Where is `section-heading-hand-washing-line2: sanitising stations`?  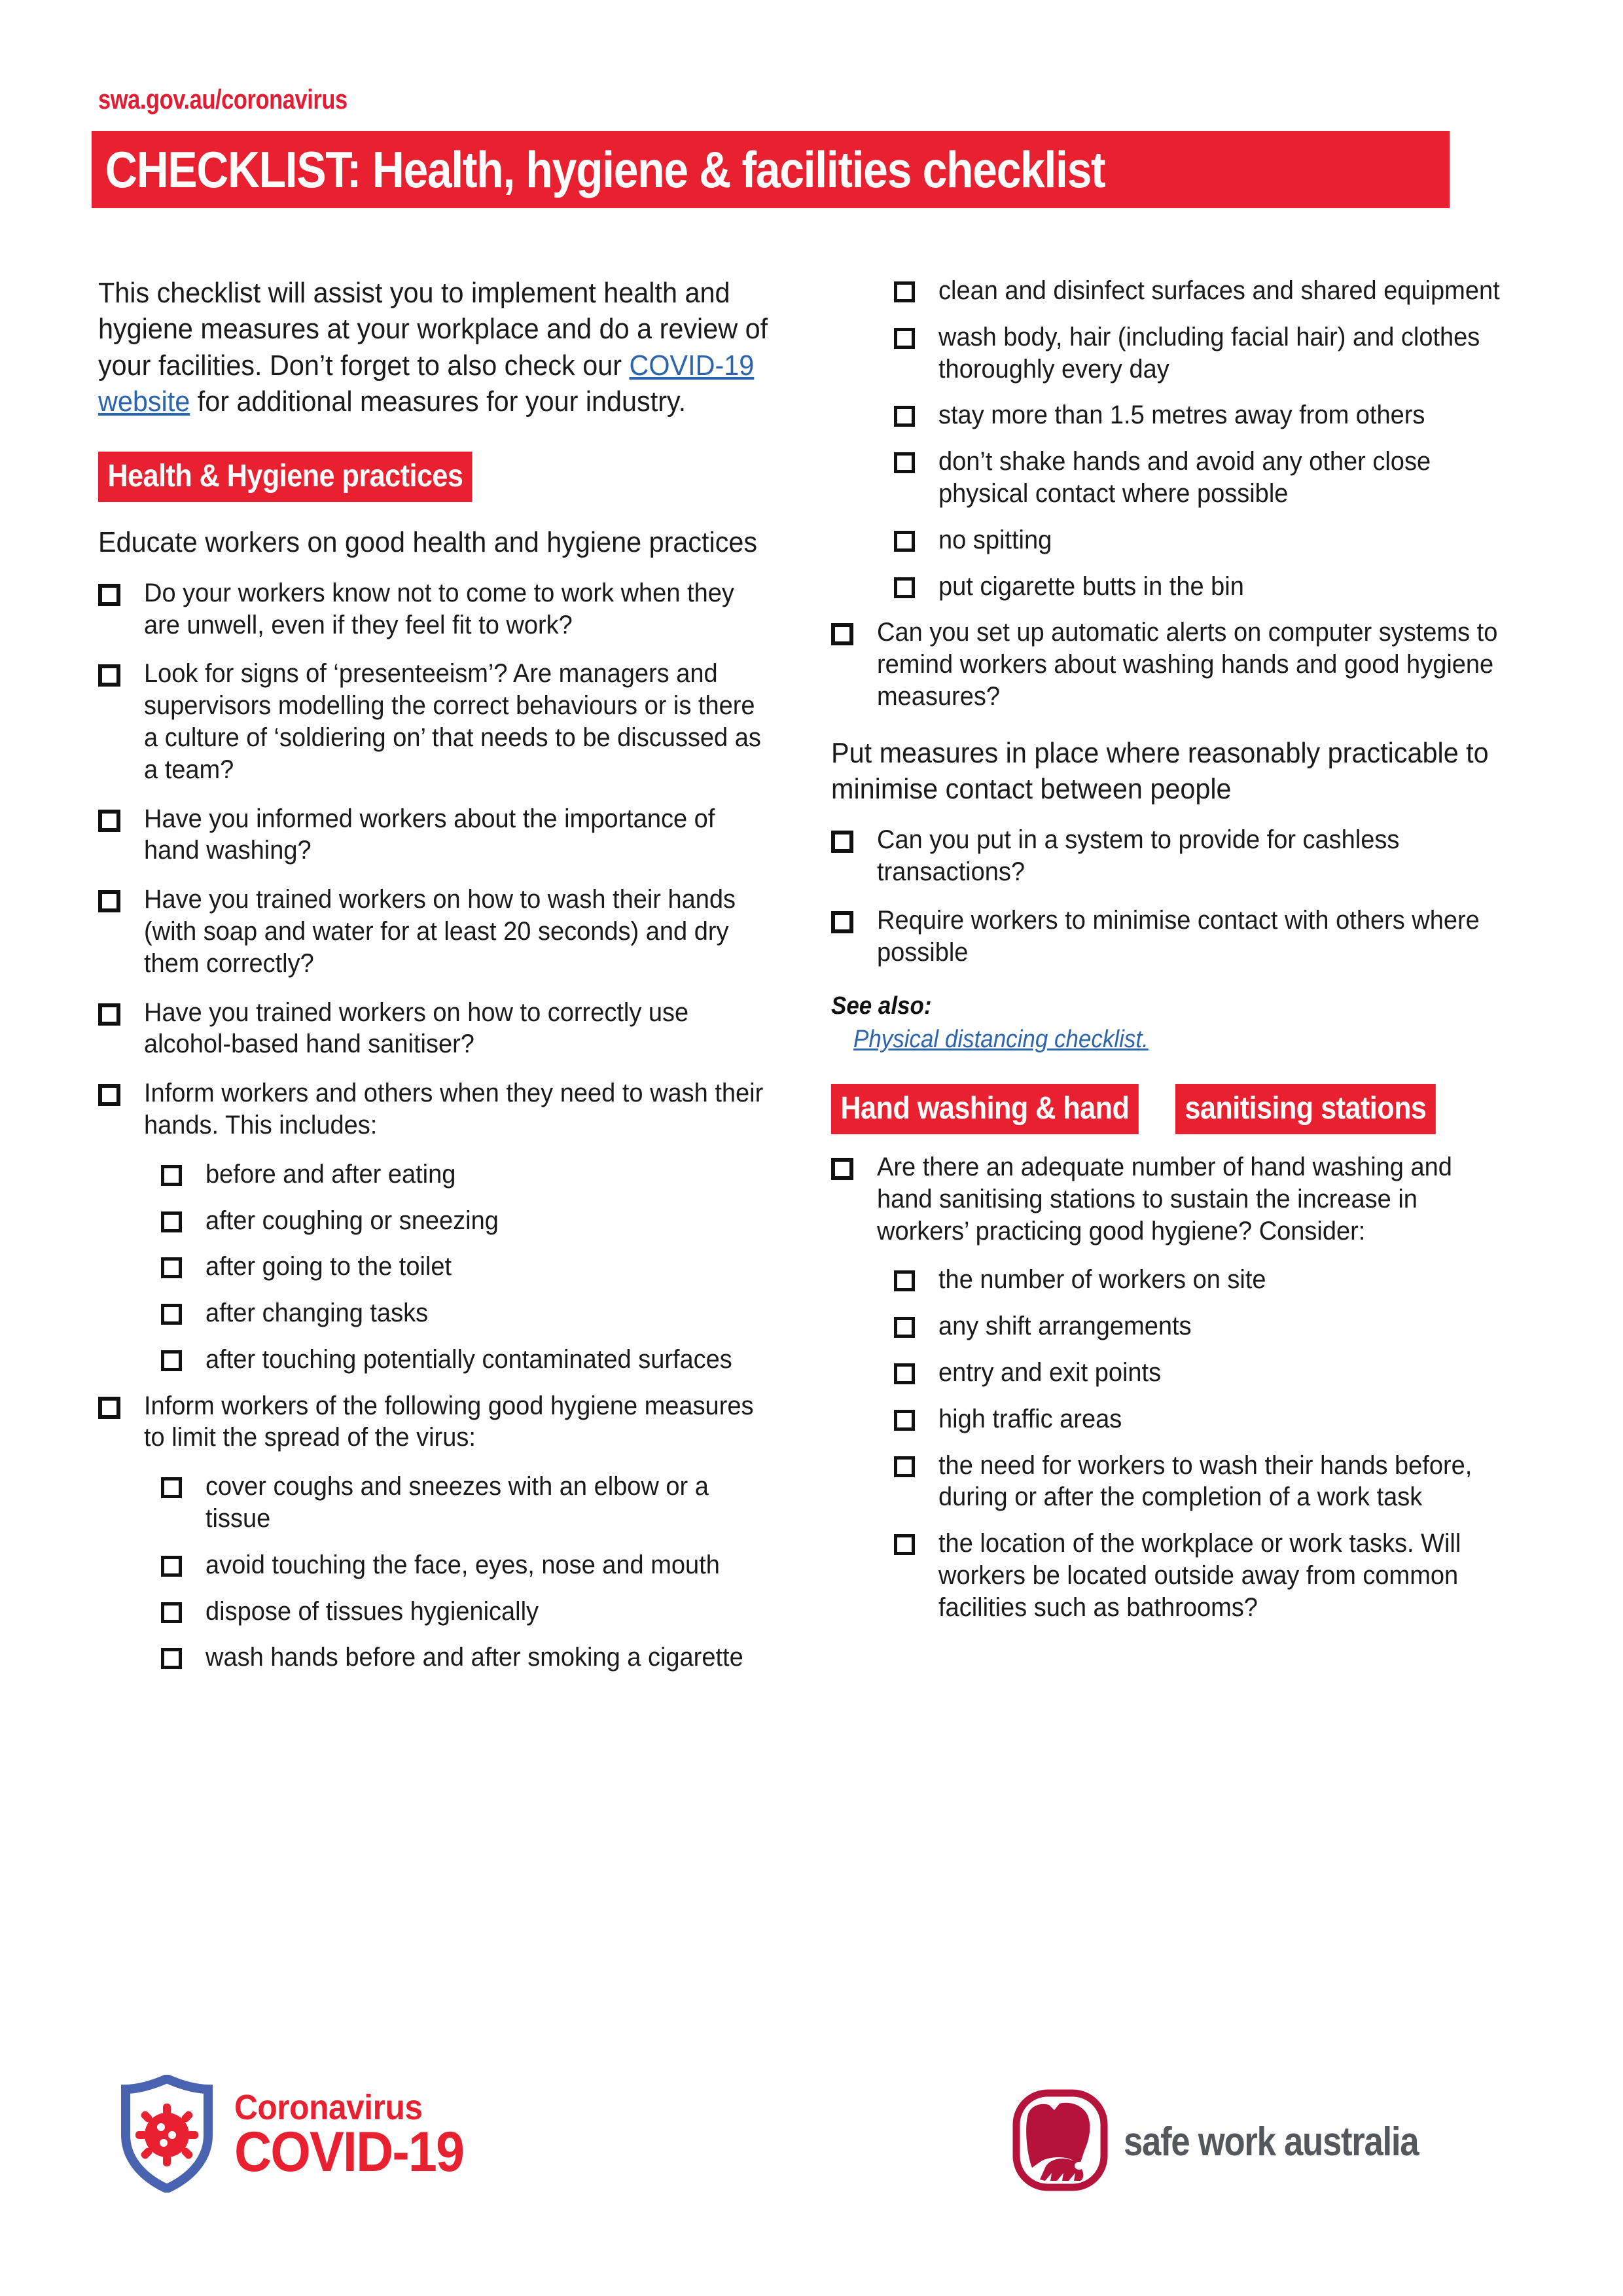
section-heading-hand-washing-line2: sanitising stations is located at coordinates (1305, 1108).